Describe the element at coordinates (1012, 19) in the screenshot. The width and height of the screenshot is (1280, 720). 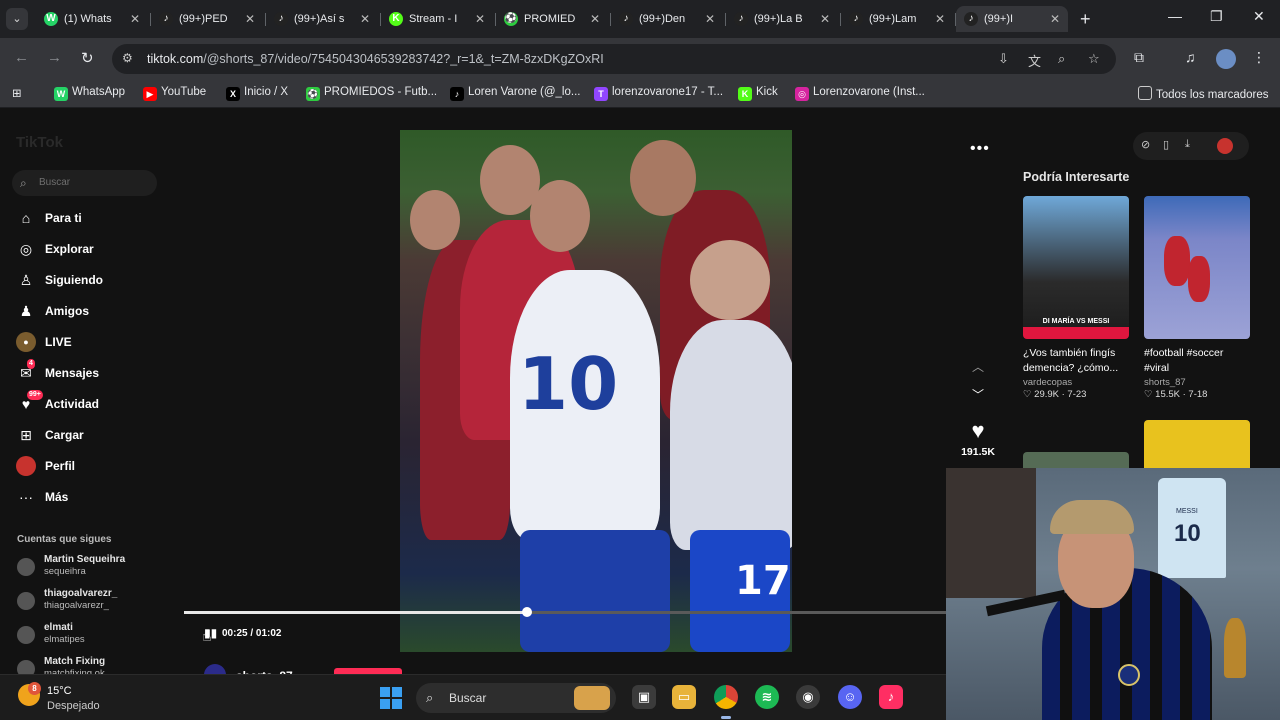
I see `browser-tab: ♪ (99+)I ✕` at that location.